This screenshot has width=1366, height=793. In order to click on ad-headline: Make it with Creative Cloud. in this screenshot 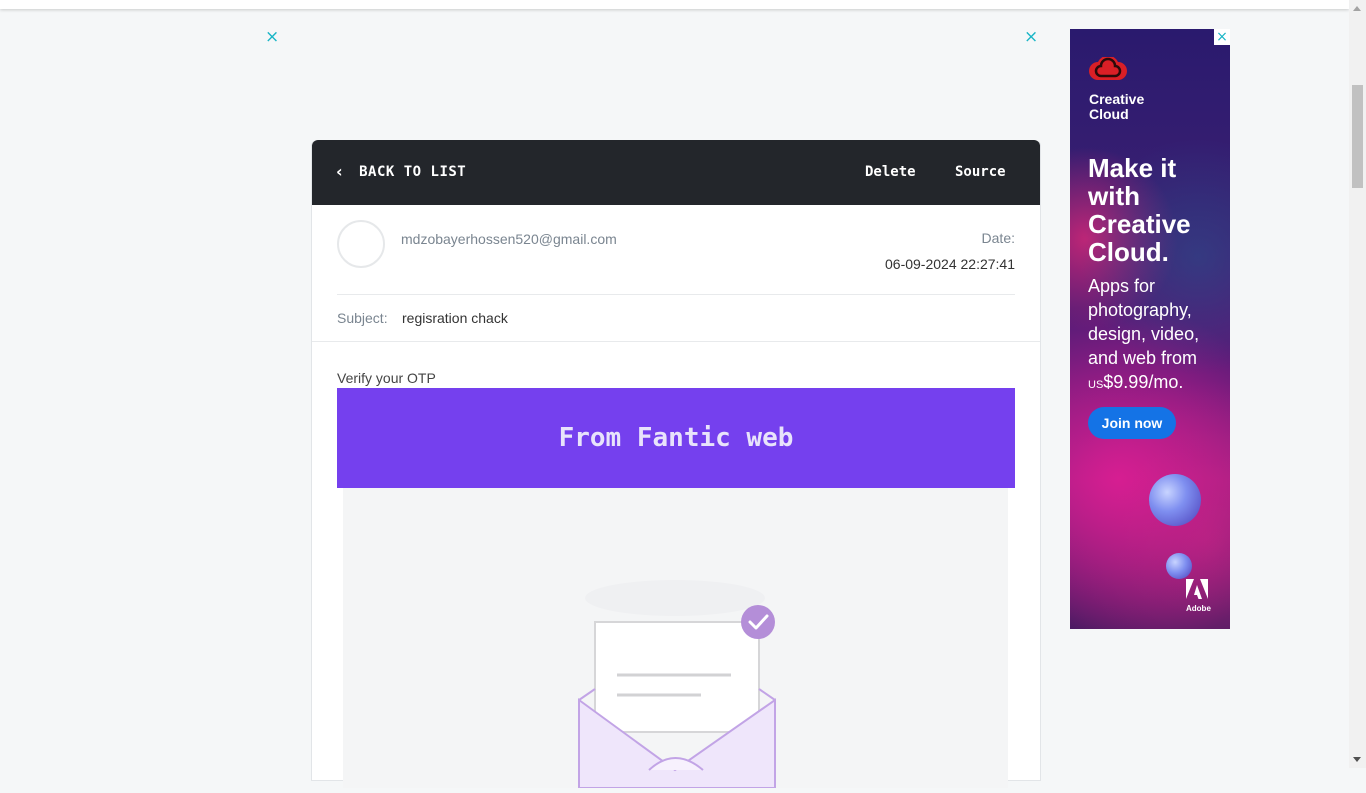, I will do `click(1139, 210)`.